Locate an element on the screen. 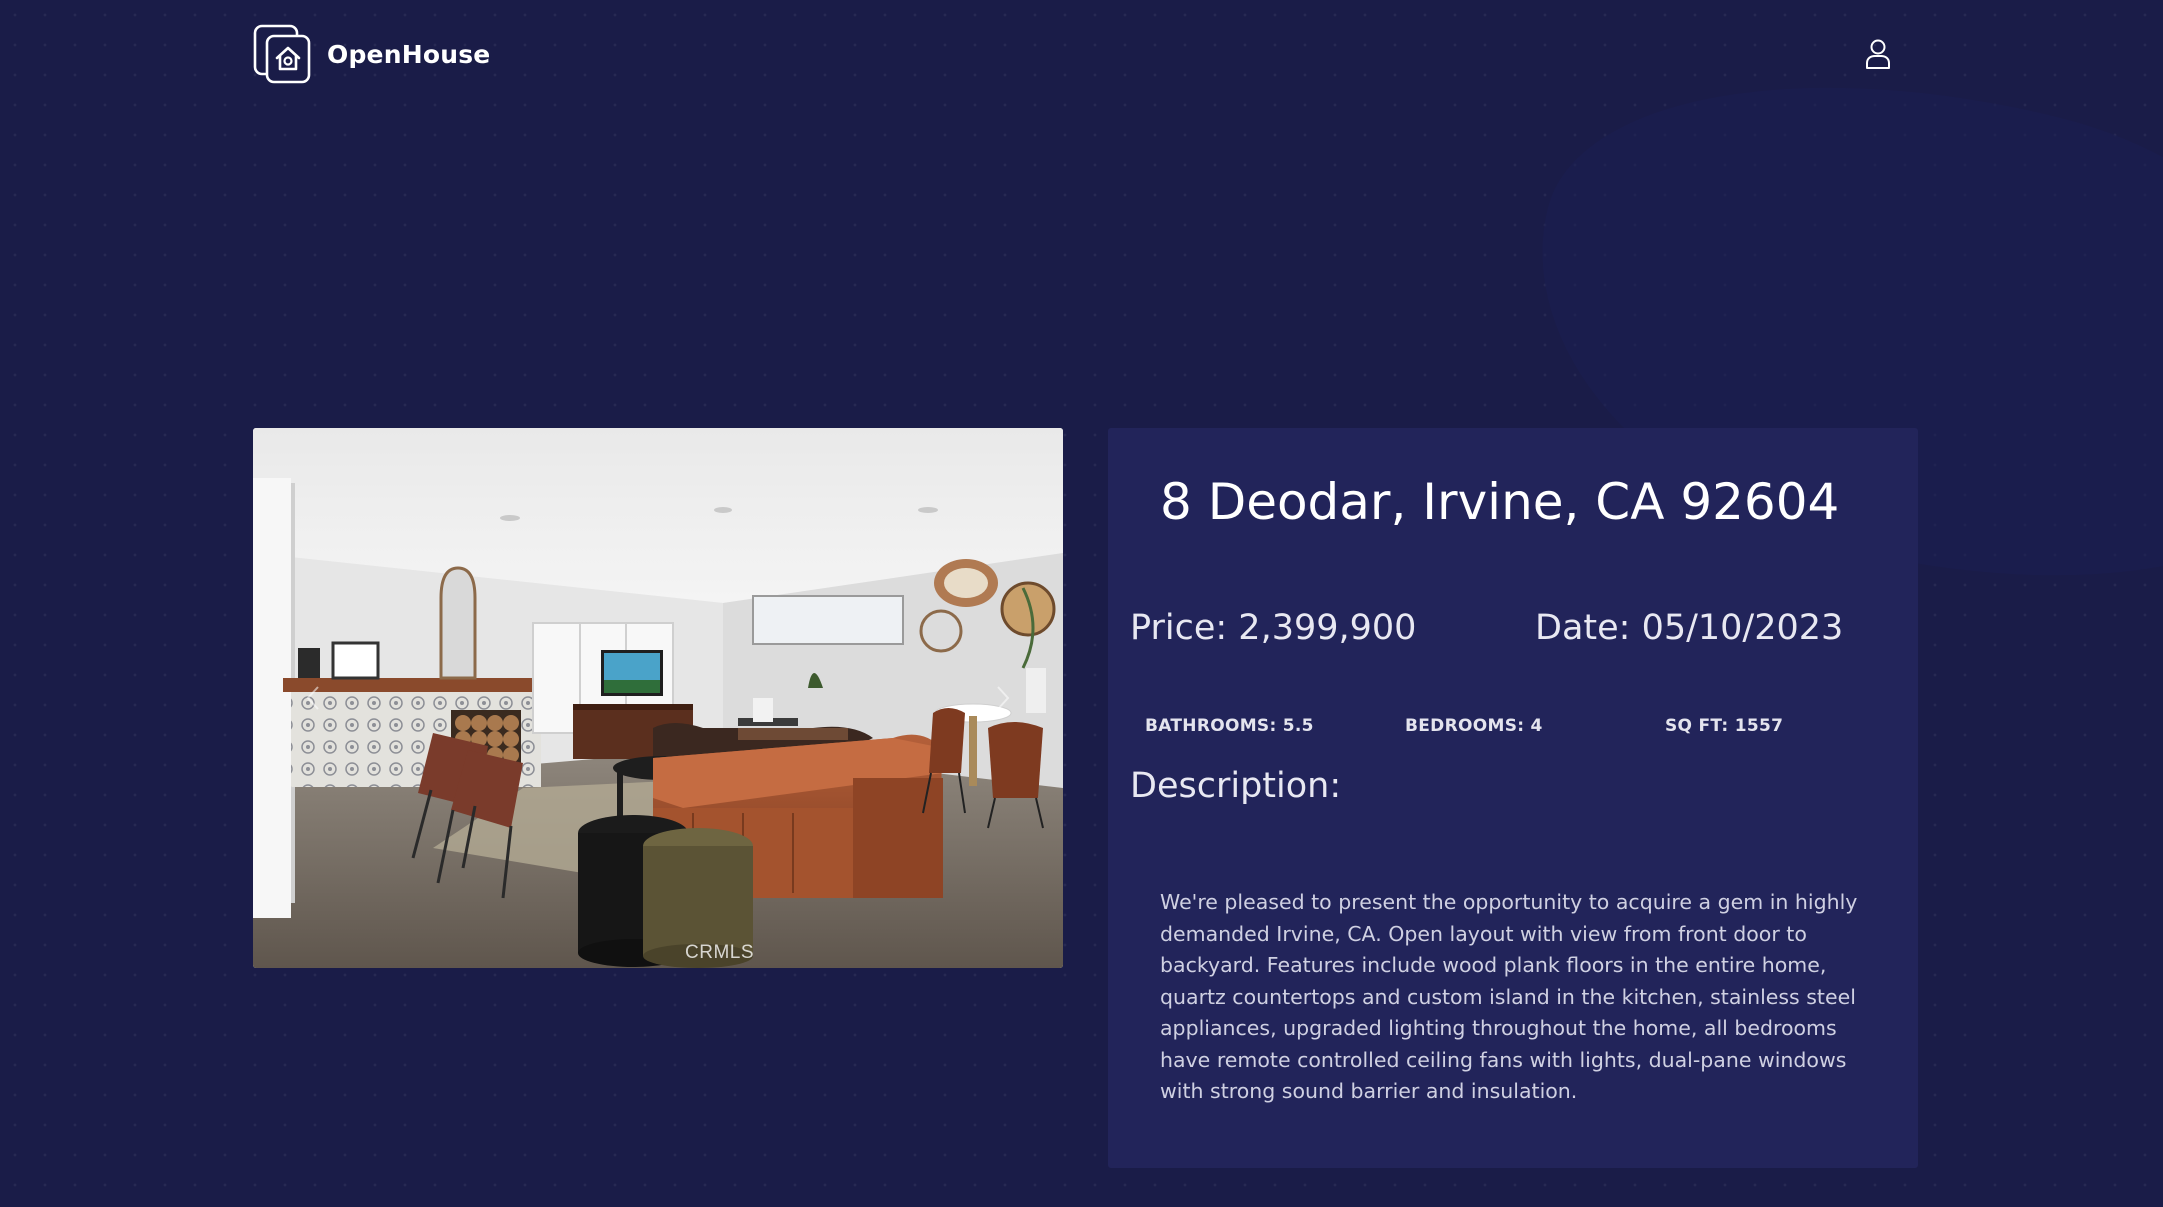 The width and height of the screenshot is (2163, 1207). listing-address: 8 Deodar, Irvine, CA 92604 is located at coordinates (1500, 502).